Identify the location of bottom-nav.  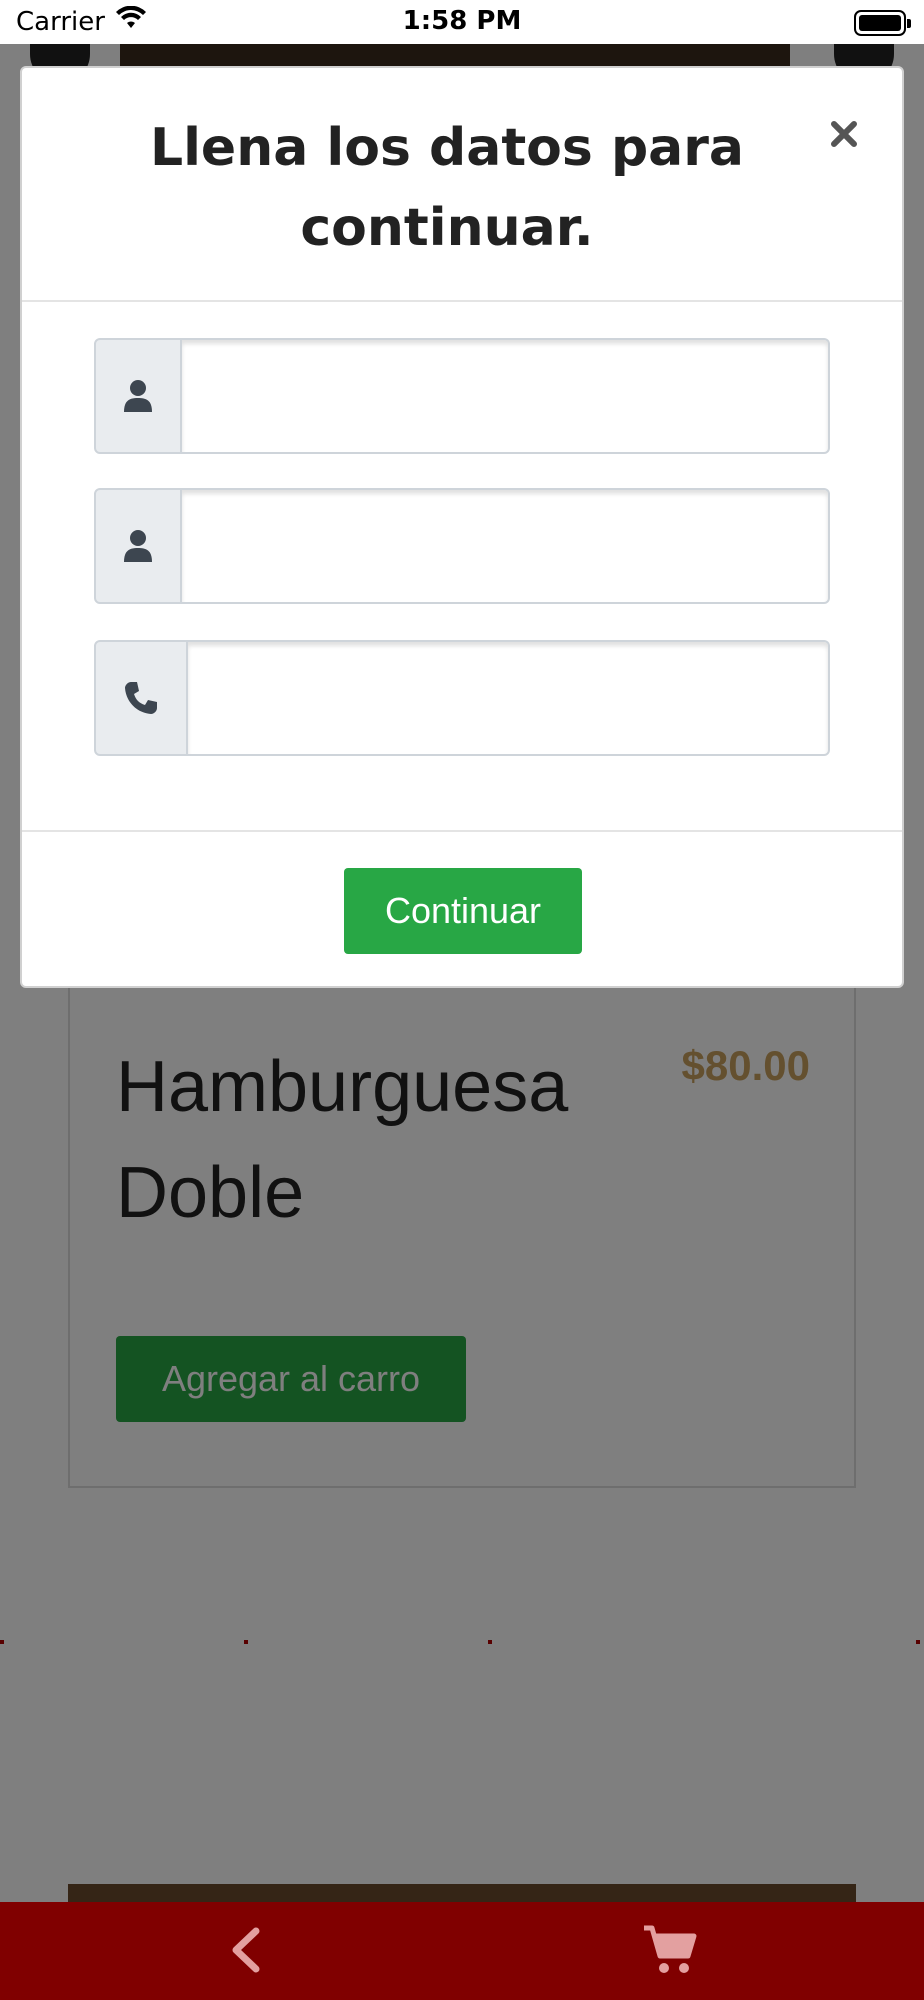
(462, 1951).